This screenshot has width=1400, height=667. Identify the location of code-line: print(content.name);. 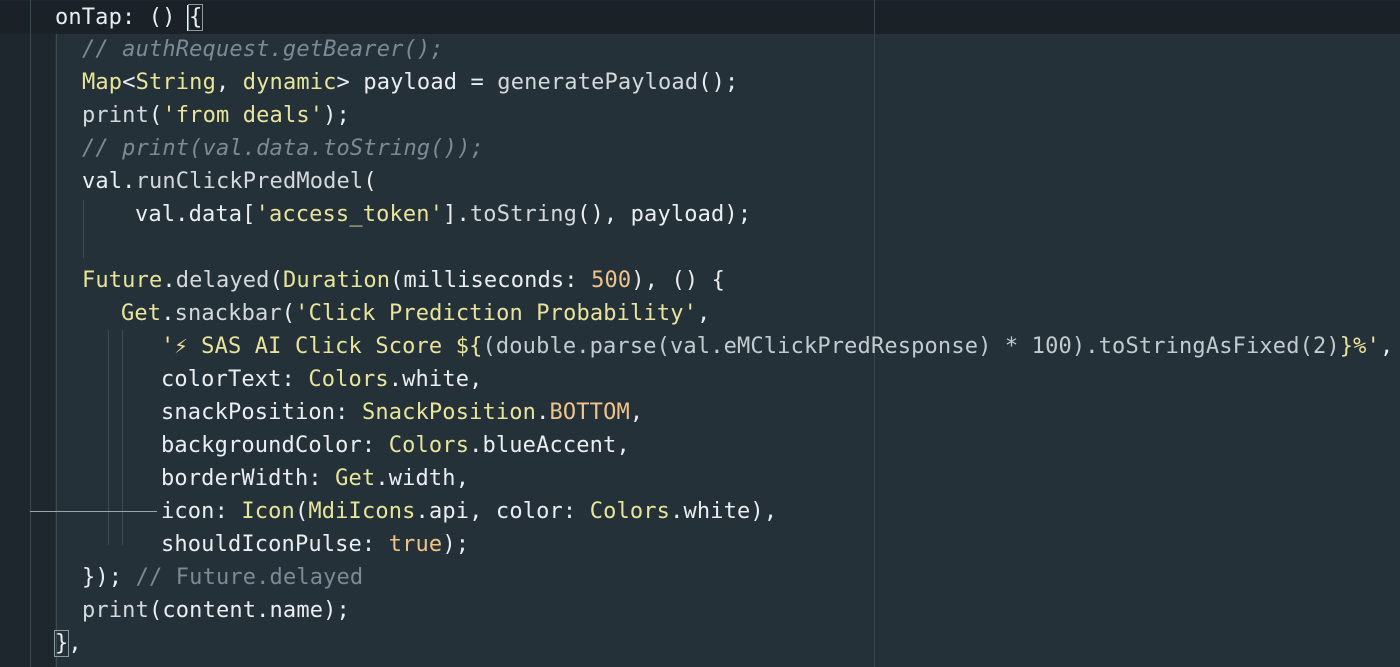
(216, 610).